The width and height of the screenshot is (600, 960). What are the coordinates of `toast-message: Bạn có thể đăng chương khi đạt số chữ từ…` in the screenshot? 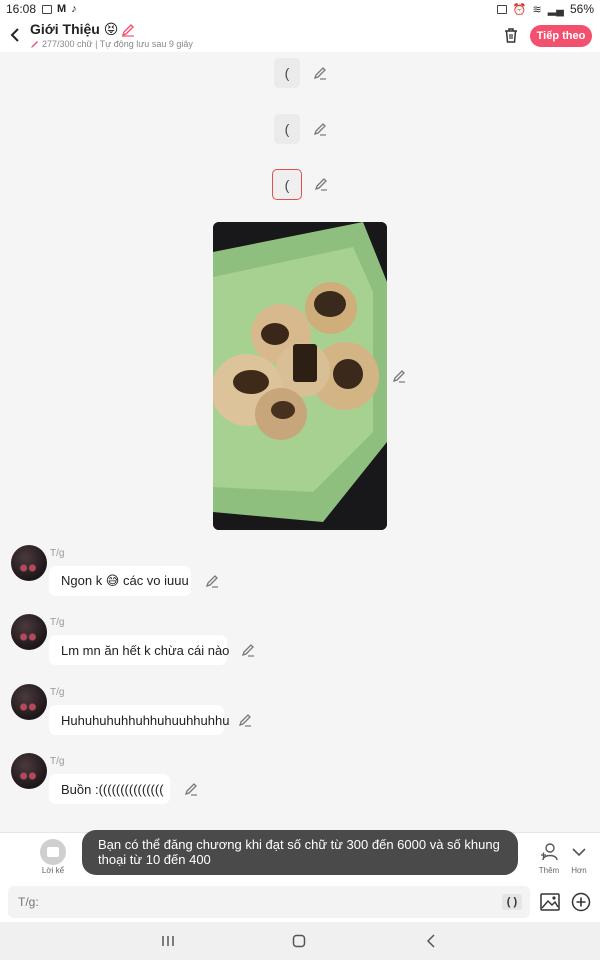 It's located at (300, 852).